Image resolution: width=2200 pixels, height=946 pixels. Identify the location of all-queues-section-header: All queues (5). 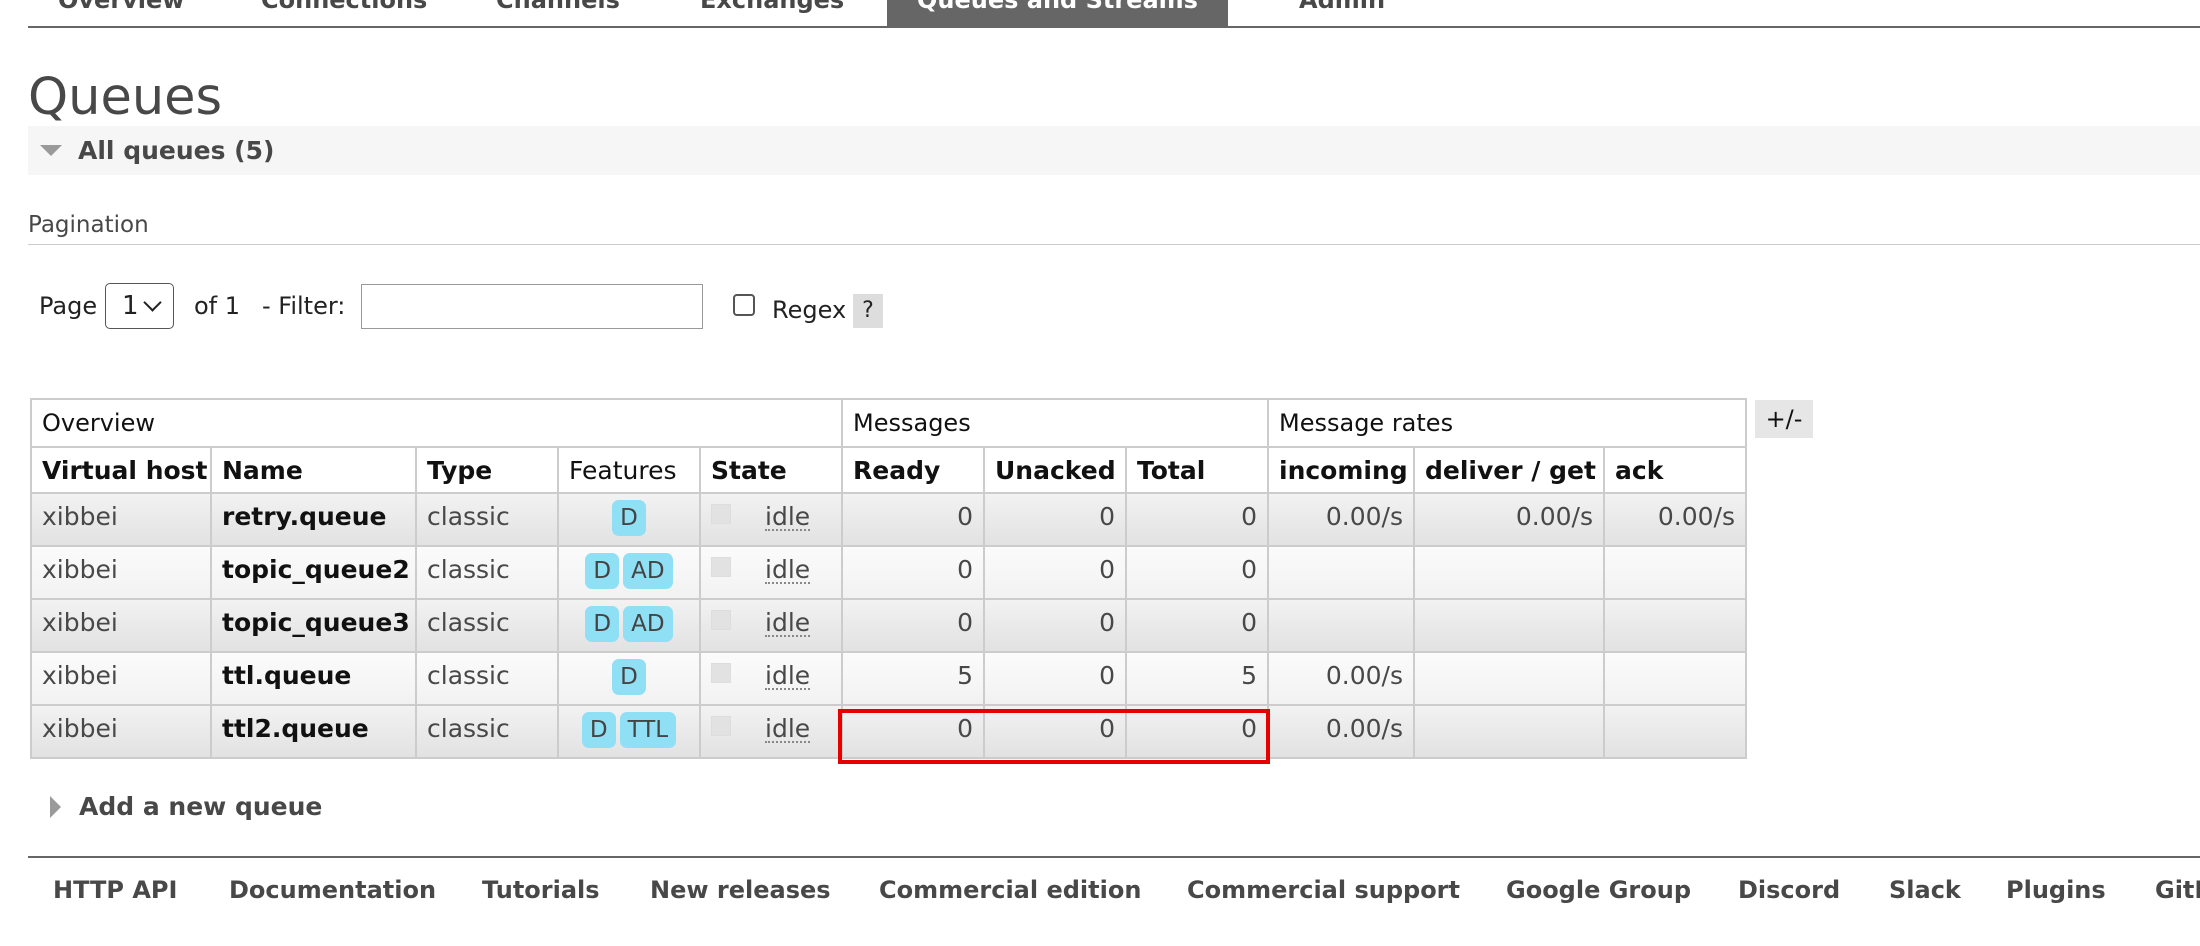
(1114, 150).